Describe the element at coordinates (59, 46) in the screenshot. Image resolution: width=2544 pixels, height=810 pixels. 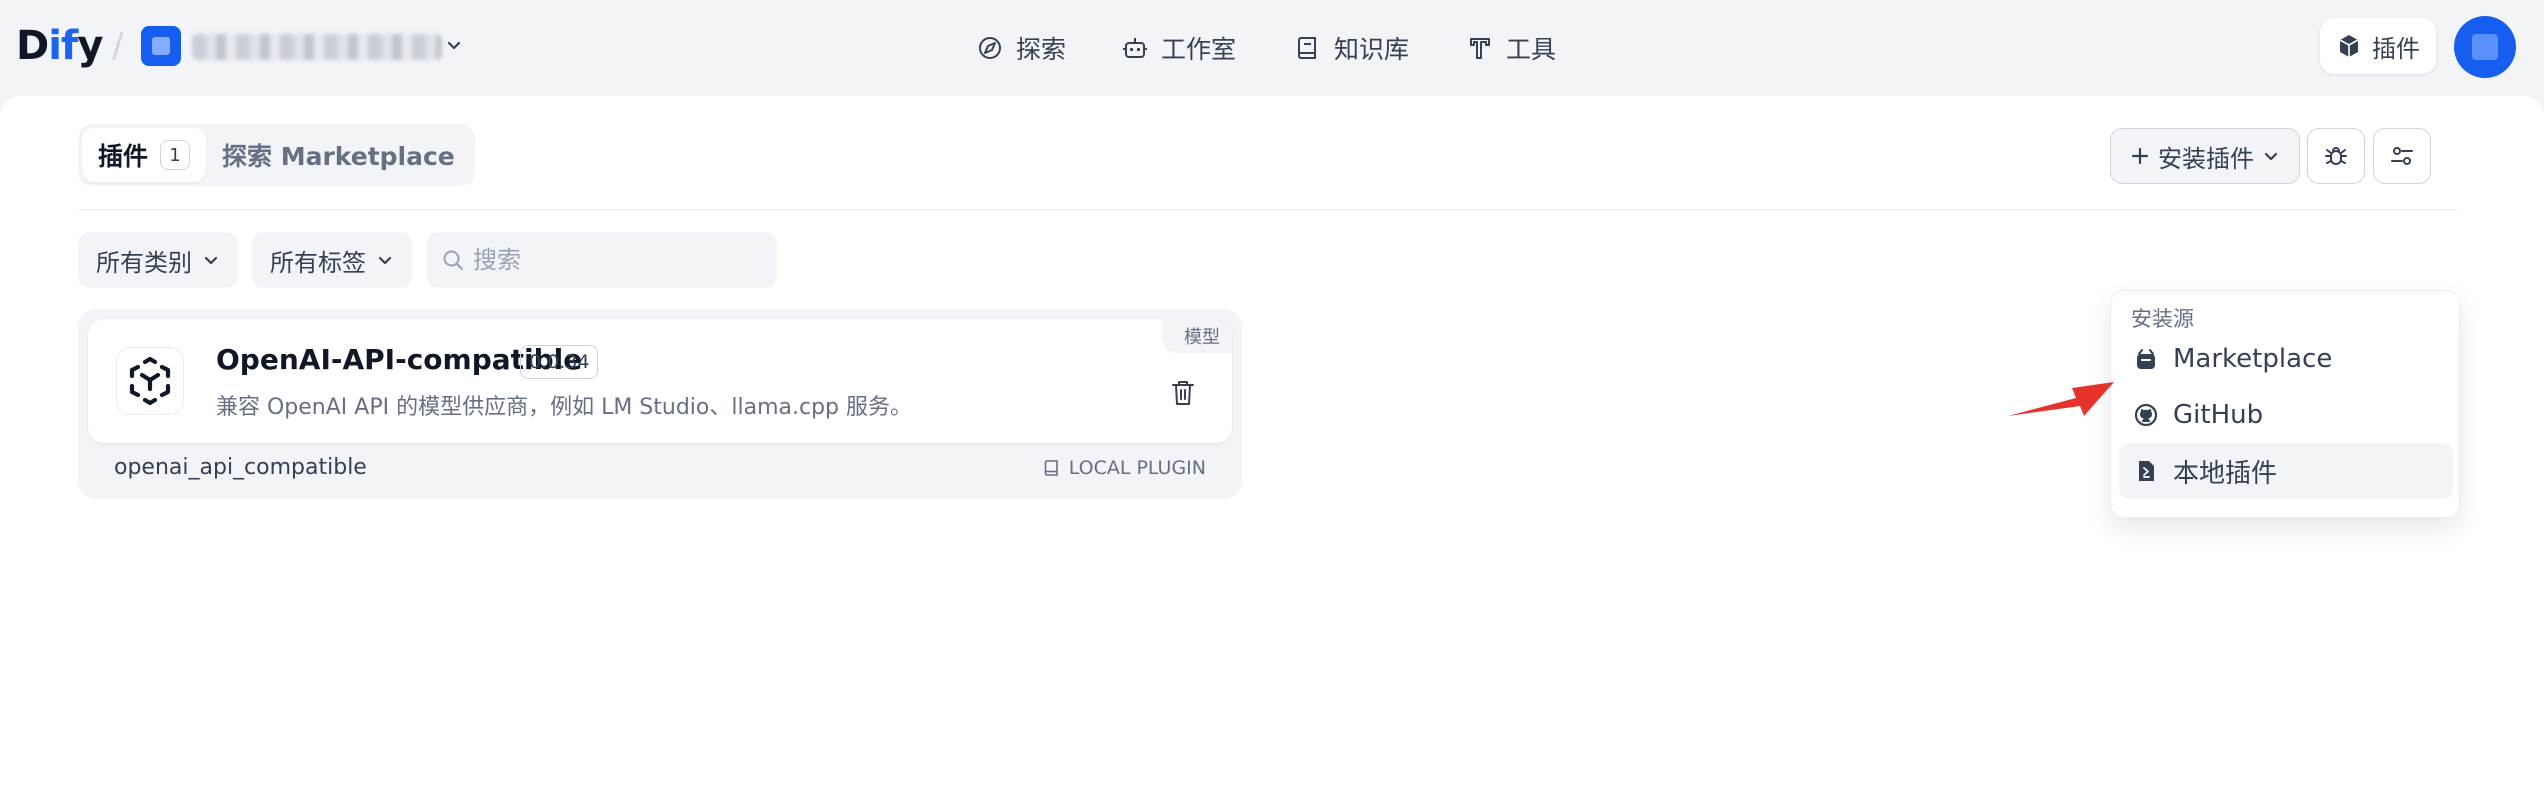
I see `dify-logo: Dify` at that location.